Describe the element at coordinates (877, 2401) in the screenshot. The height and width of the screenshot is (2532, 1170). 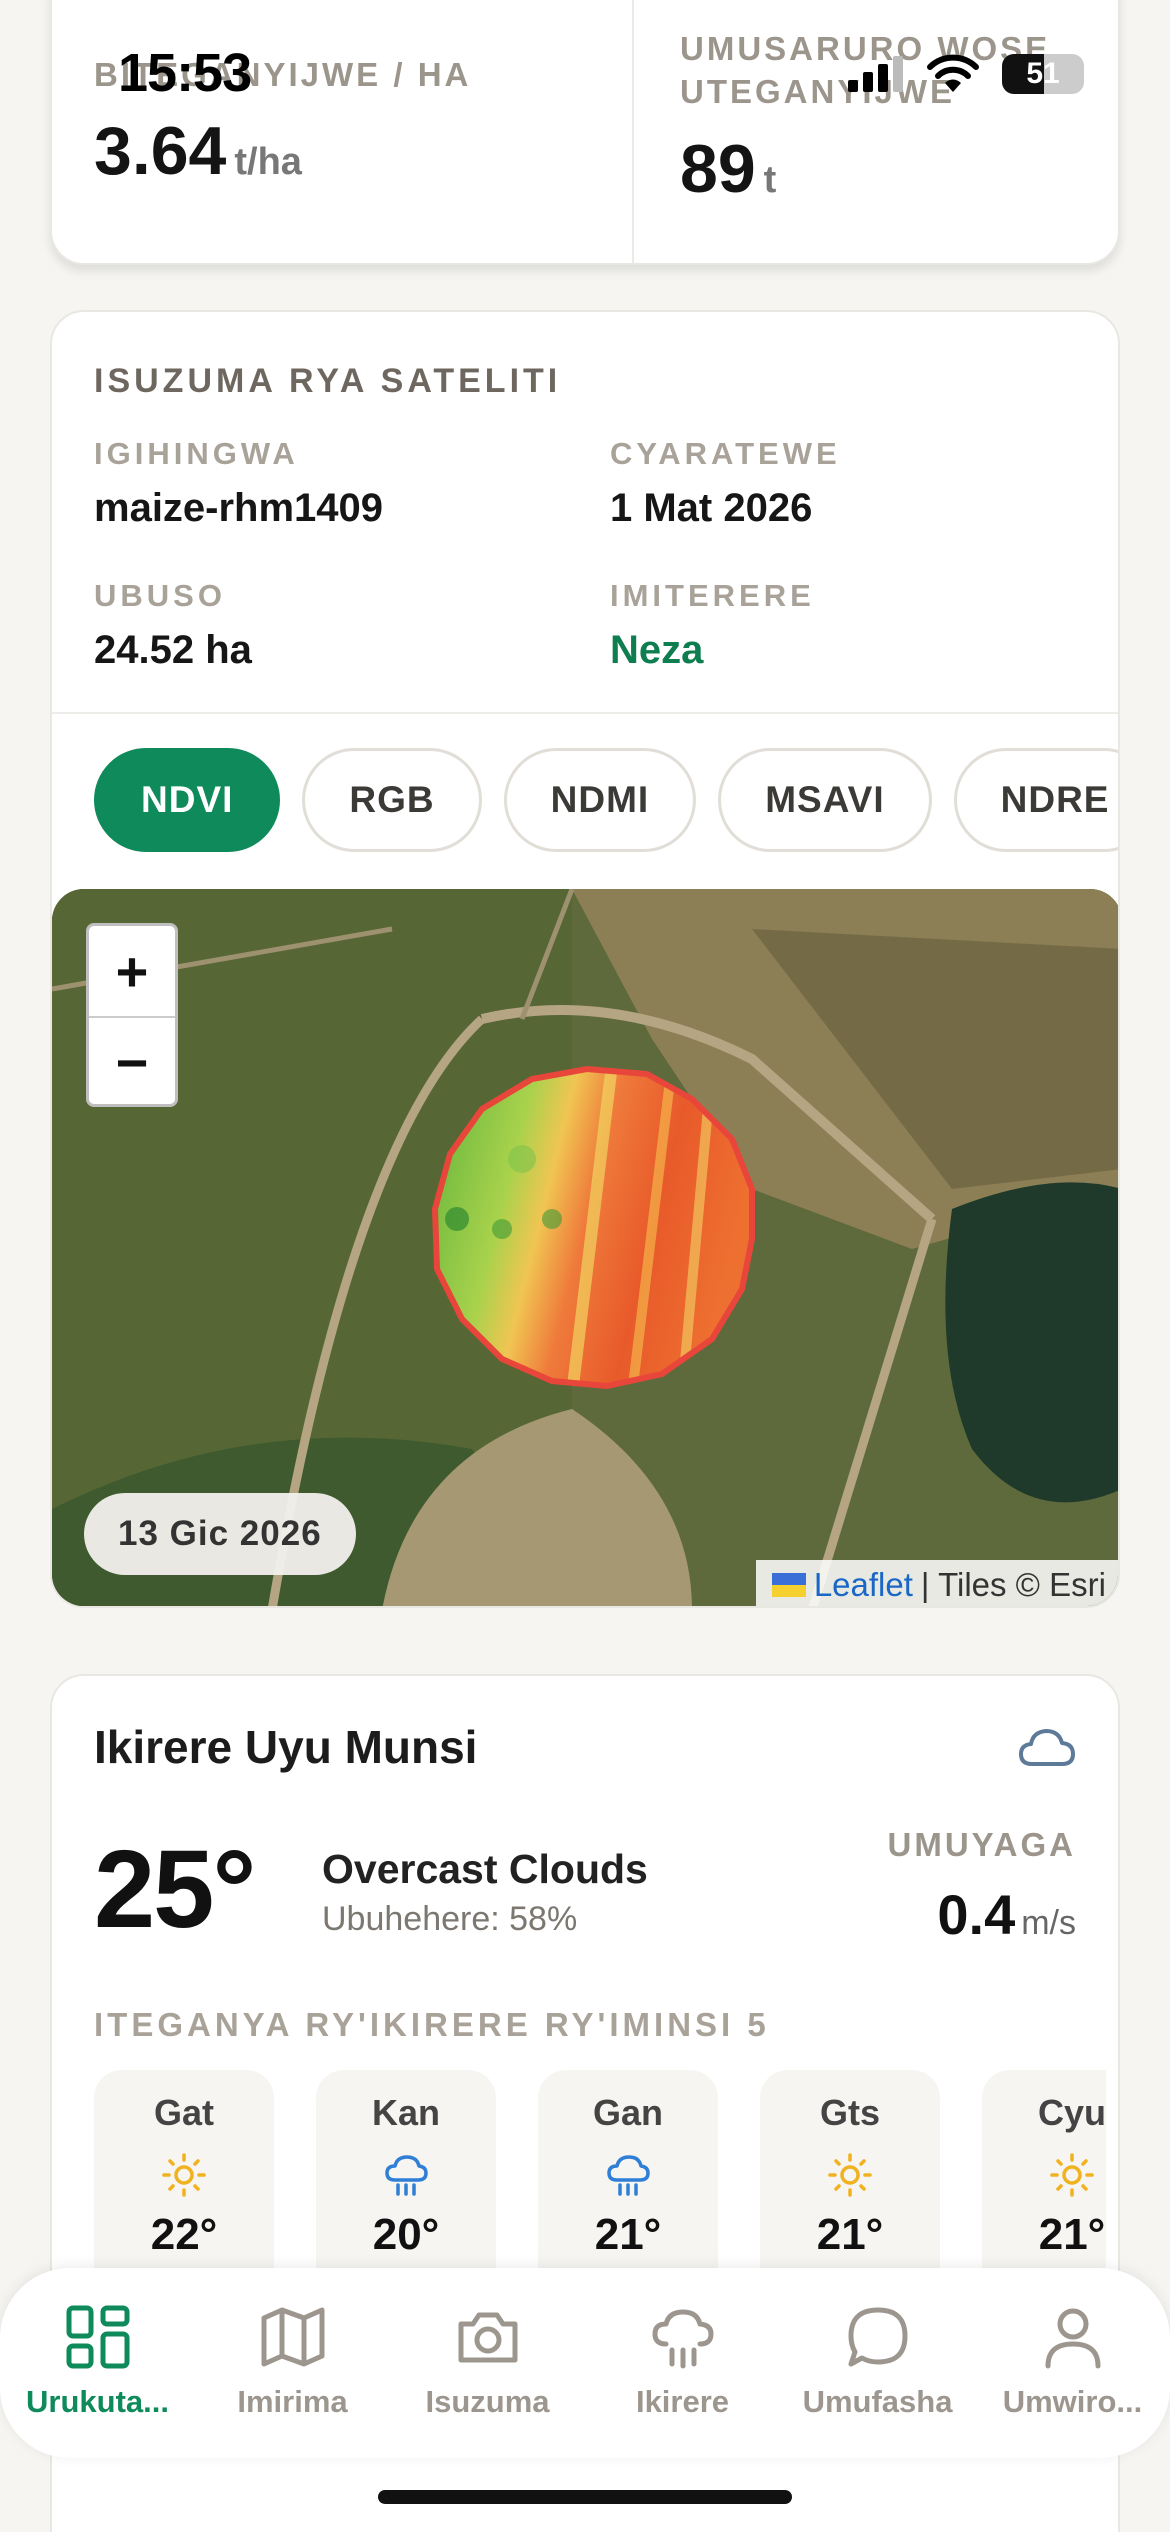
I see `nav-label-assistant: Umufasha` at that location.